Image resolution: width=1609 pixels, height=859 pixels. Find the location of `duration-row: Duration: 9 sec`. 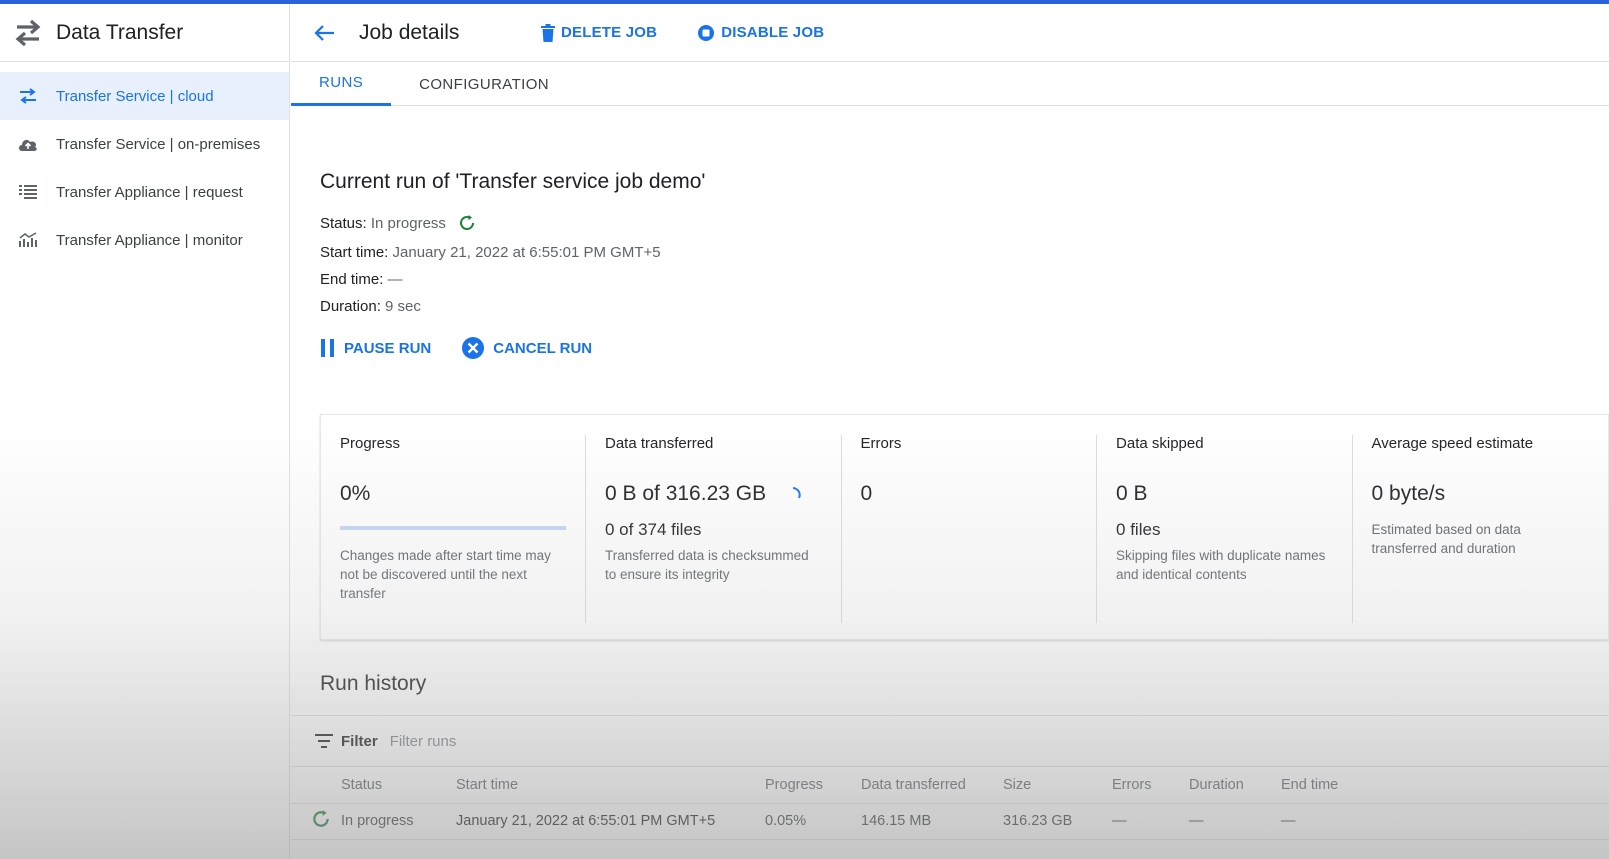

duration-row: Duration: 9 sec is located at coordinates (370, 306).